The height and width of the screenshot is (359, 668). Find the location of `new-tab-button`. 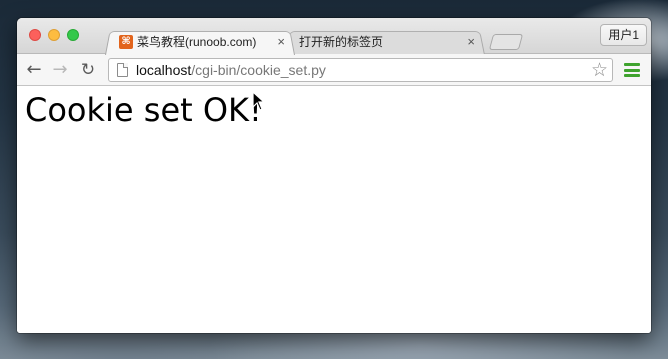

new-tab-button is located at coordinates (506, 42).